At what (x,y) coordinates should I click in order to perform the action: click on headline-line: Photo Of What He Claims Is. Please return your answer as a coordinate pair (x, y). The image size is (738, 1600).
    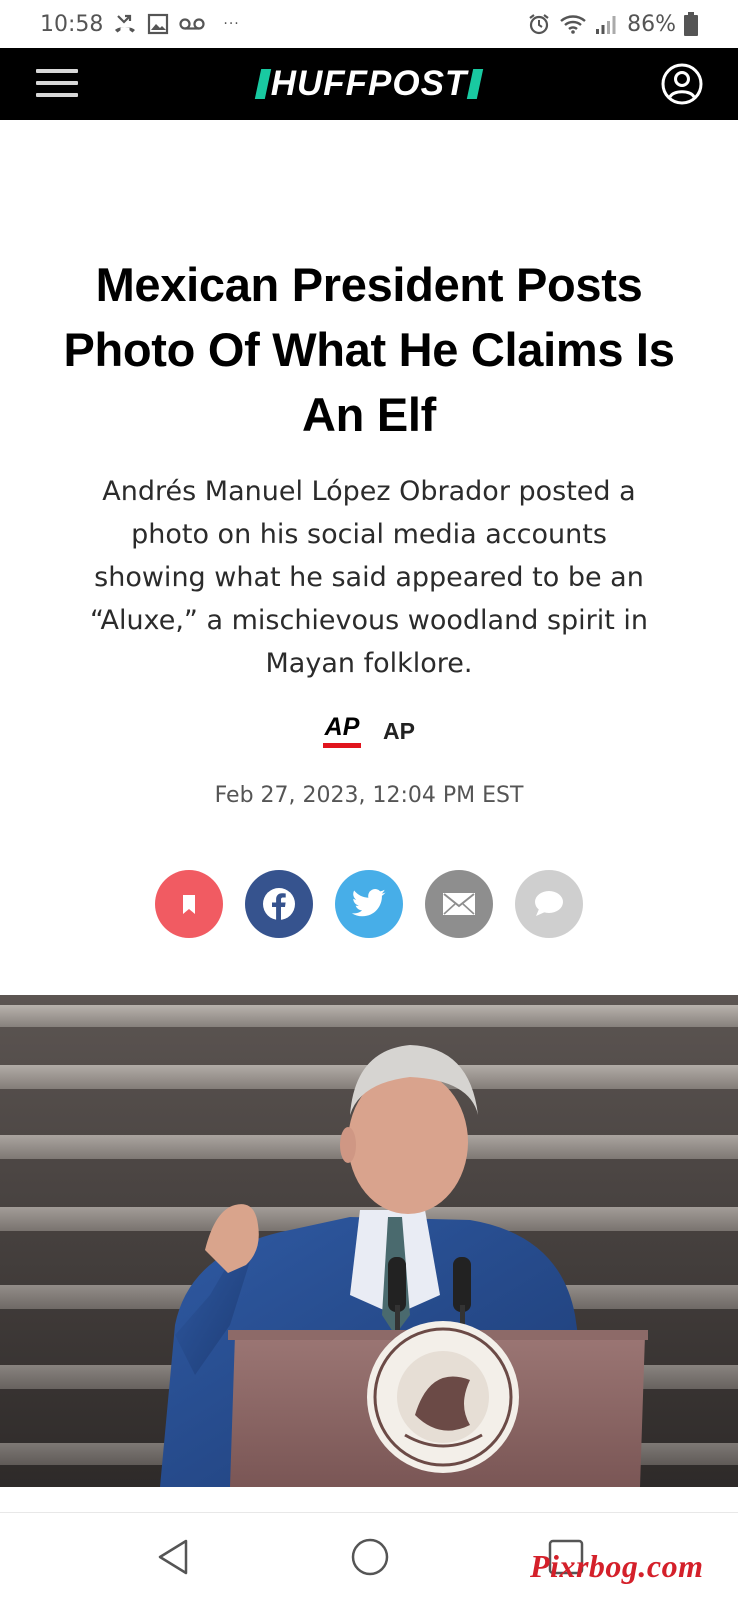
    Looking at the image, I should click on (369, 349).